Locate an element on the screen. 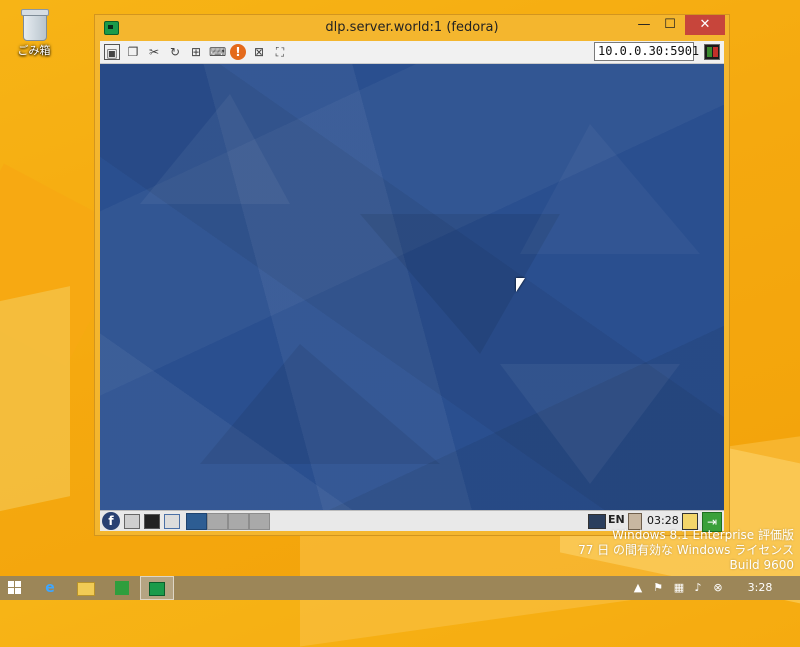 This screenshot has height=647, width=800. title-bar: dlp.server.world:1 (fedora) — ☐ ✕ is located at coordinates (412, 28).